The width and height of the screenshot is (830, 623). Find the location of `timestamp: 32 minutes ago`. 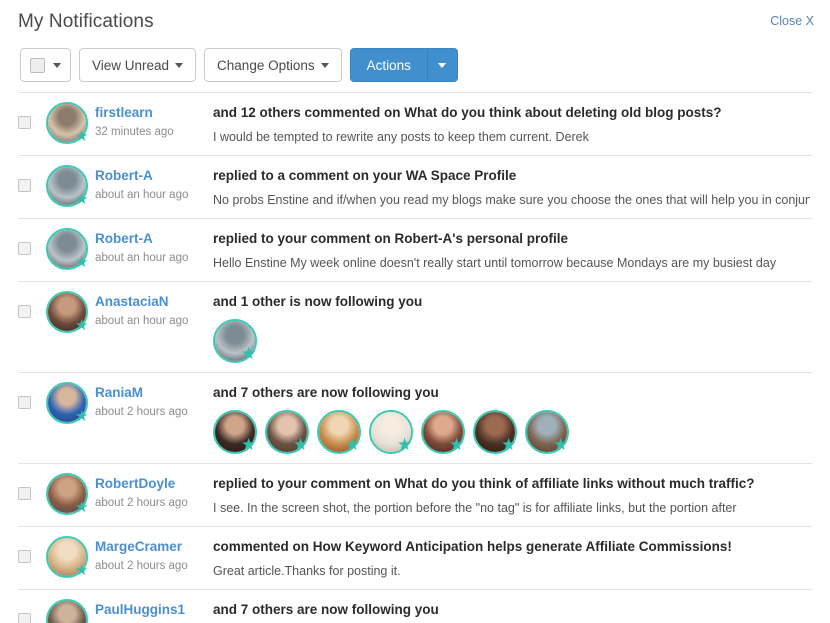

timestamp: 32 minutes ago is located at coordinates (134, 132).